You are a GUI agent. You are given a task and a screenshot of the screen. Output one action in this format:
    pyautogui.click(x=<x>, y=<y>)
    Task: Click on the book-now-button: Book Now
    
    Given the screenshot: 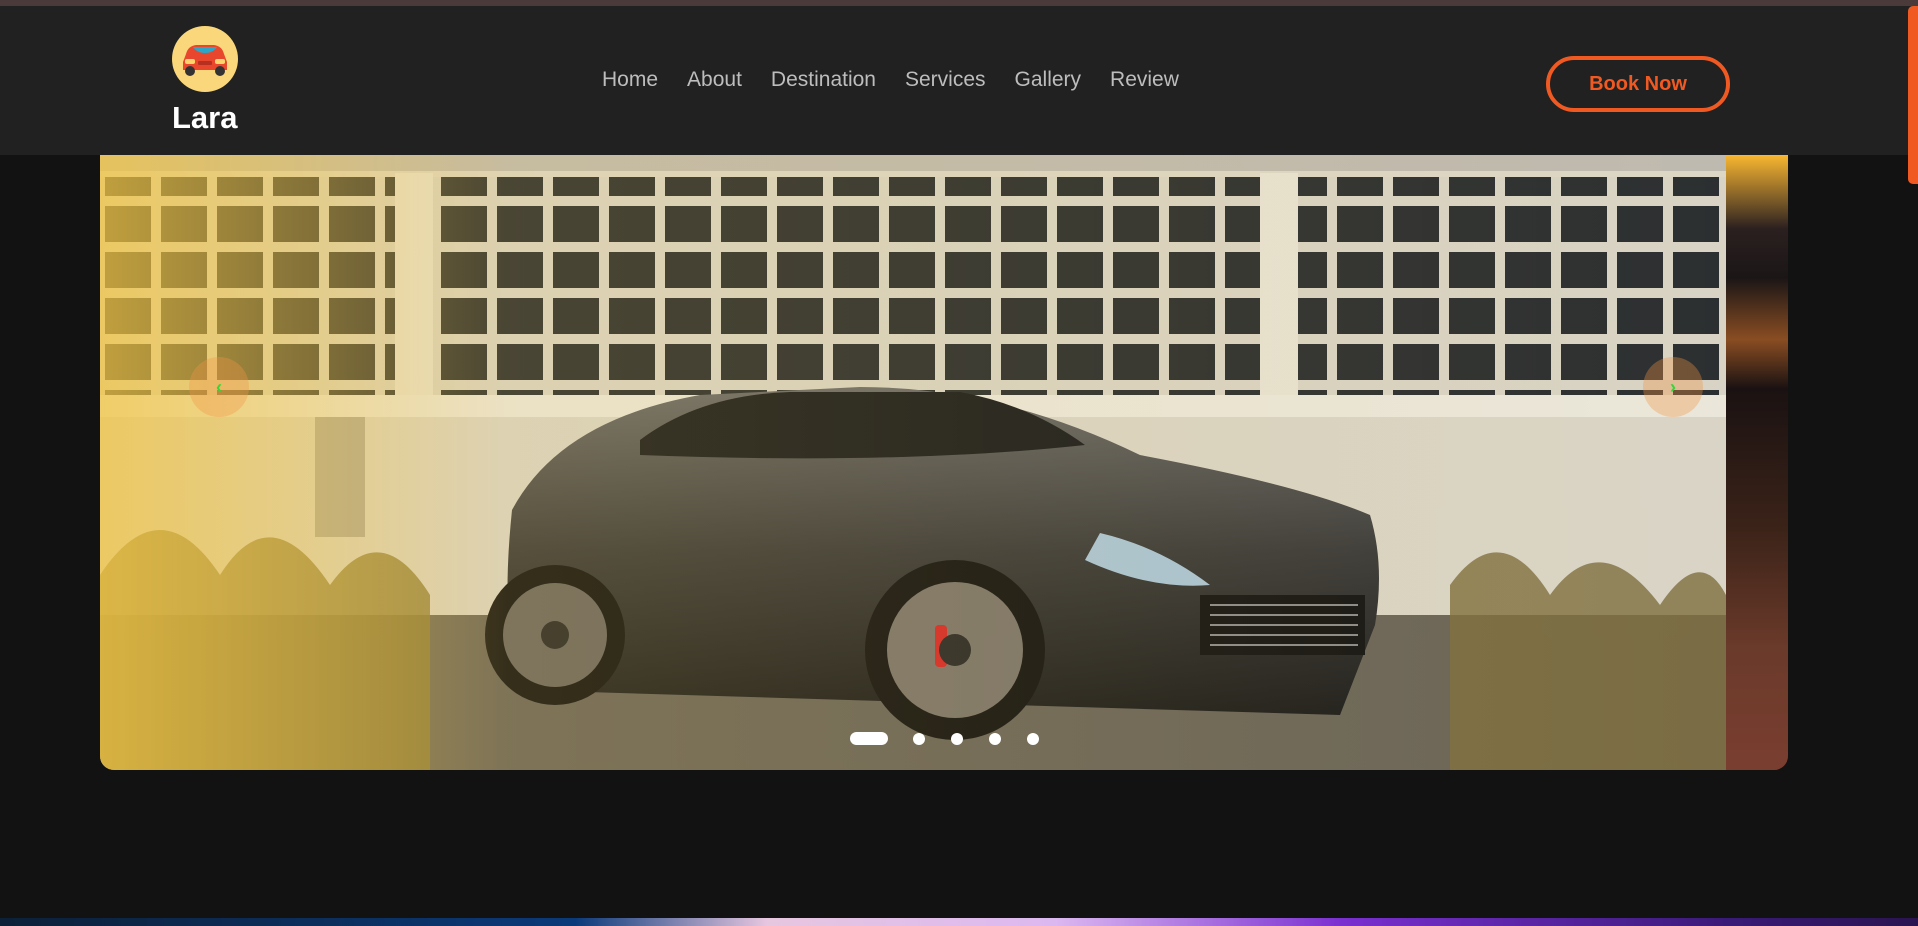 What is the action you would take?
    pyautogui.click(x=1638, y=84)
    